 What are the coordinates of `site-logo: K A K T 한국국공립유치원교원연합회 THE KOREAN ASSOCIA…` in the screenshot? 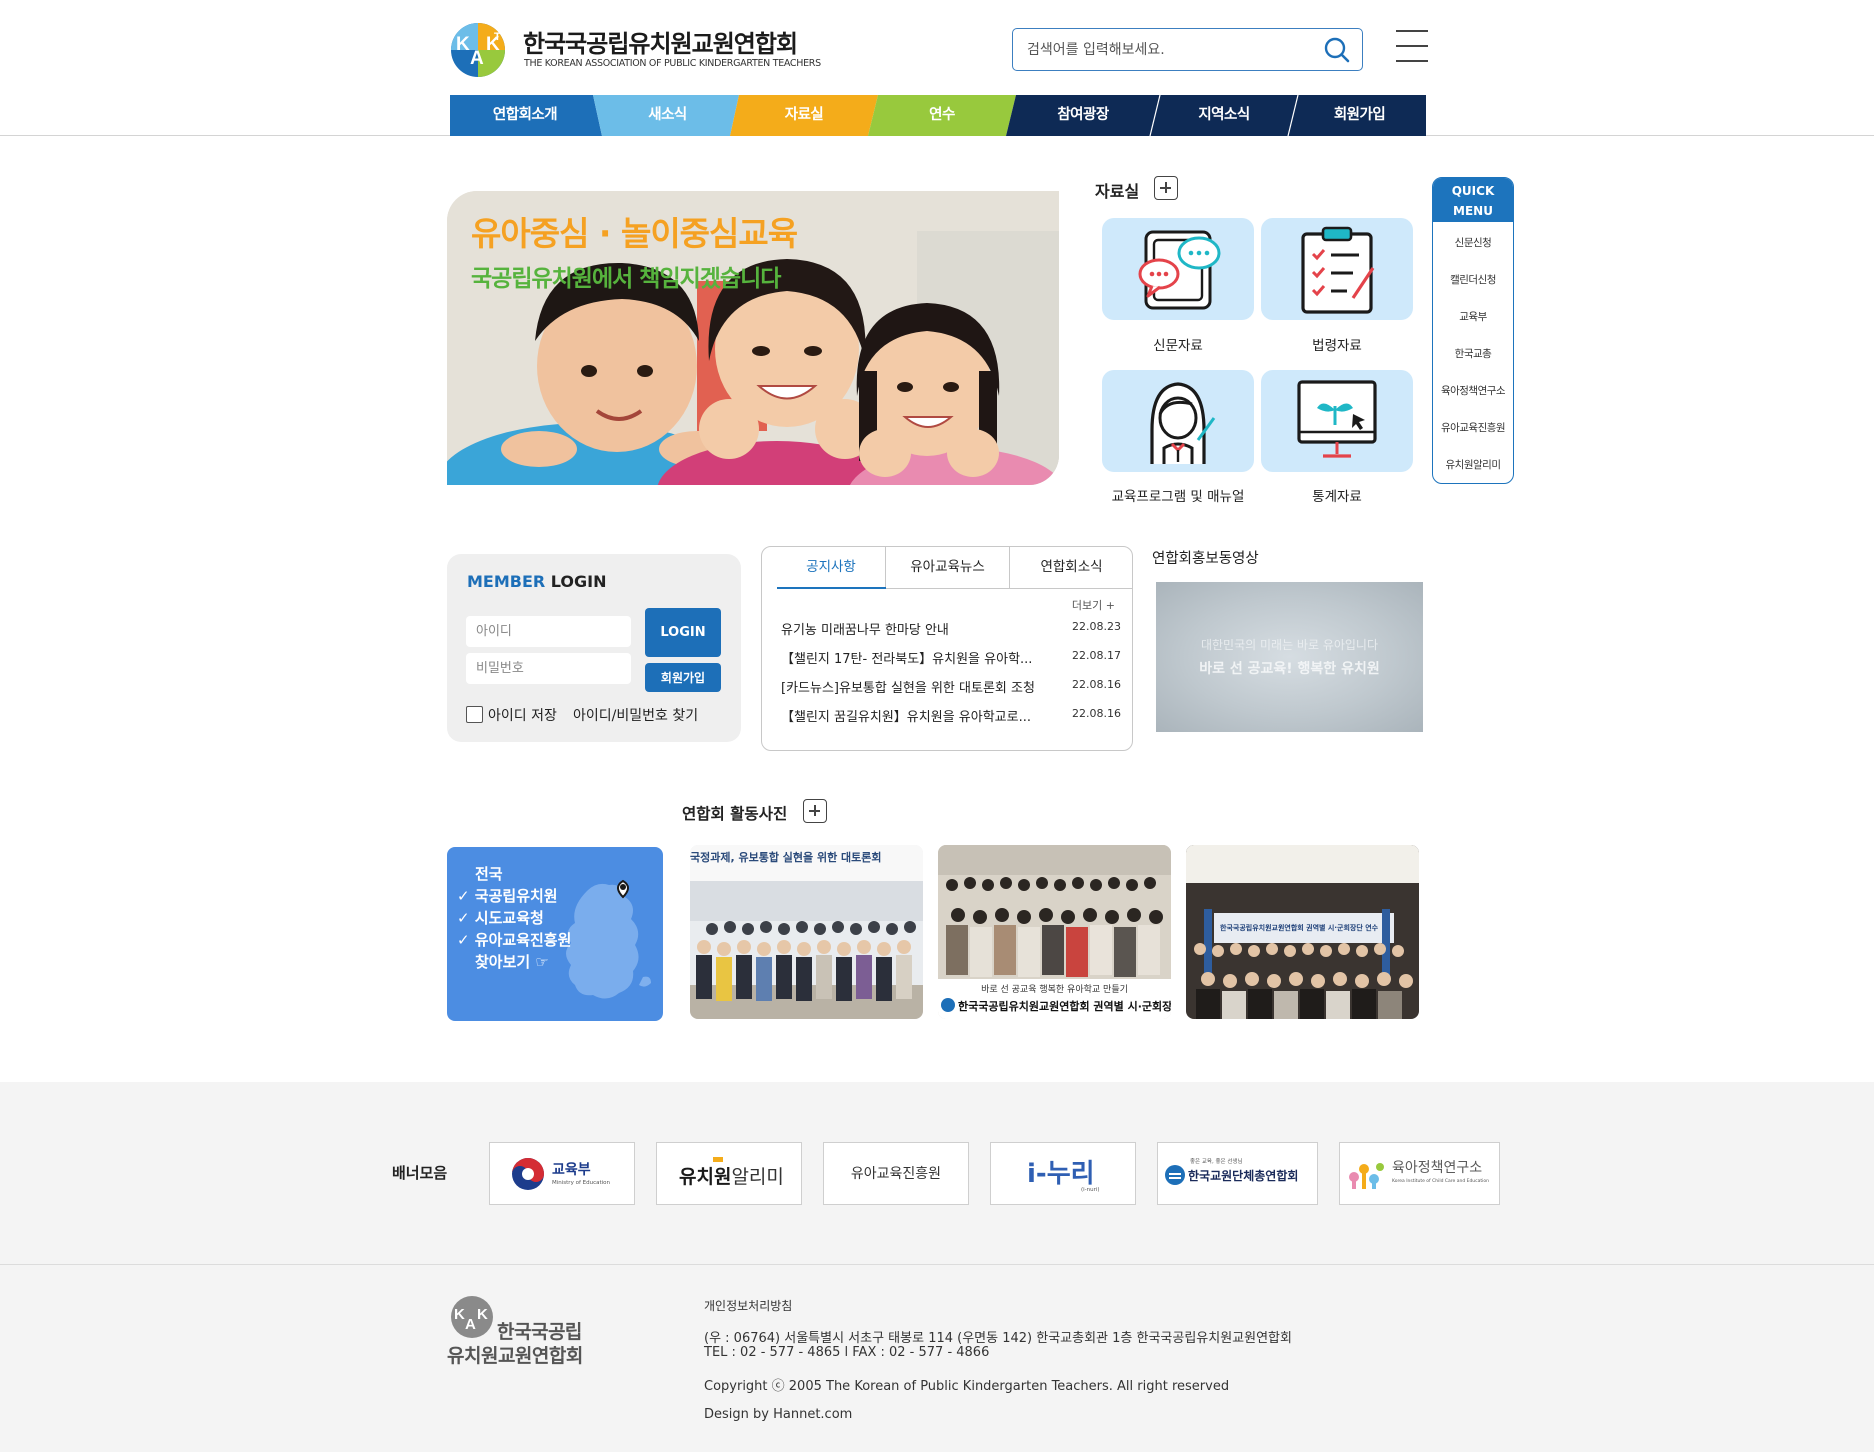 It's located at (638, 49).